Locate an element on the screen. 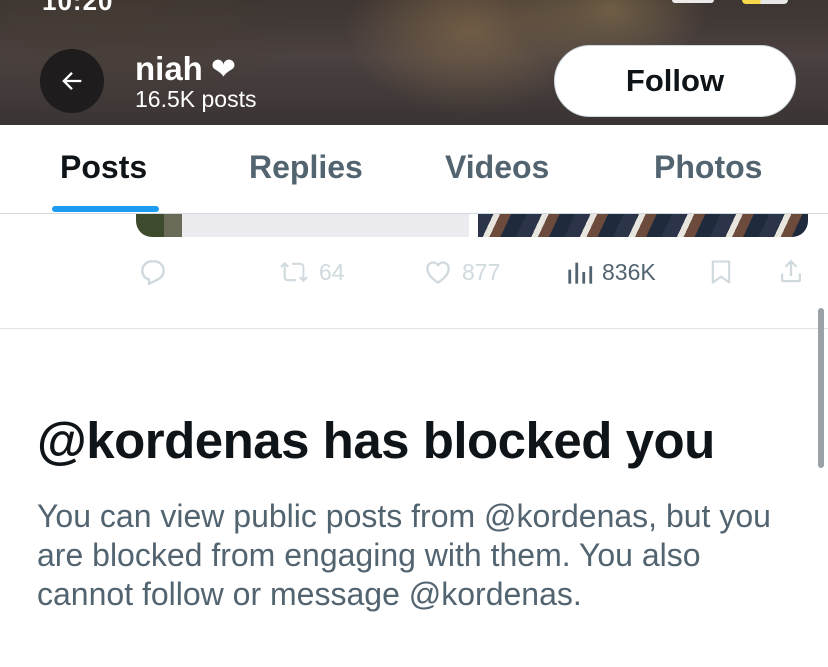 The image size is (828, 667). views-button: 836K is located at coordinates (611, 272).